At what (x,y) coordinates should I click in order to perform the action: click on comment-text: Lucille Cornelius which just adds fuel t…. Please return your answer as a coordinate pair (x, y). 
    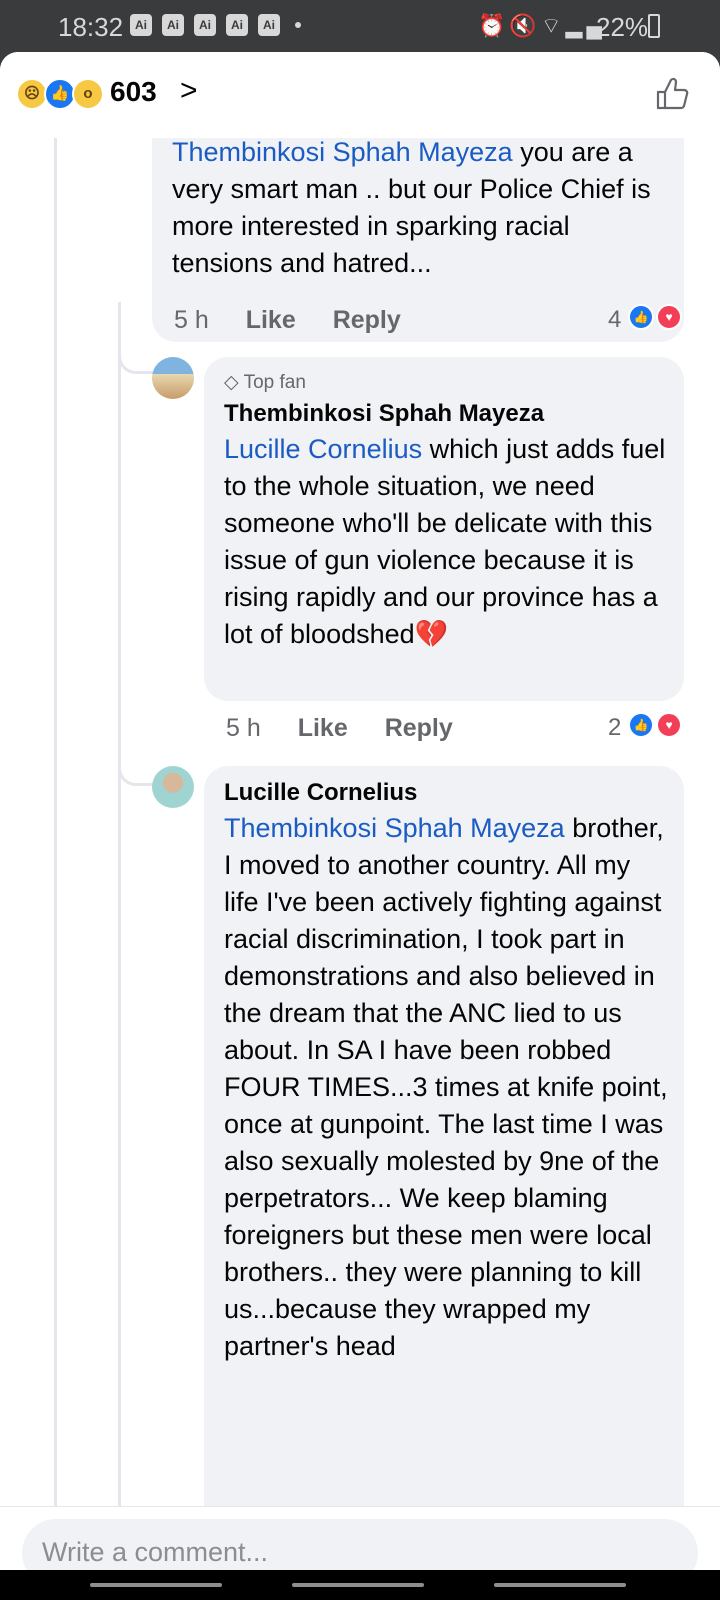
    Looking at the image, I should click on (445, 541).